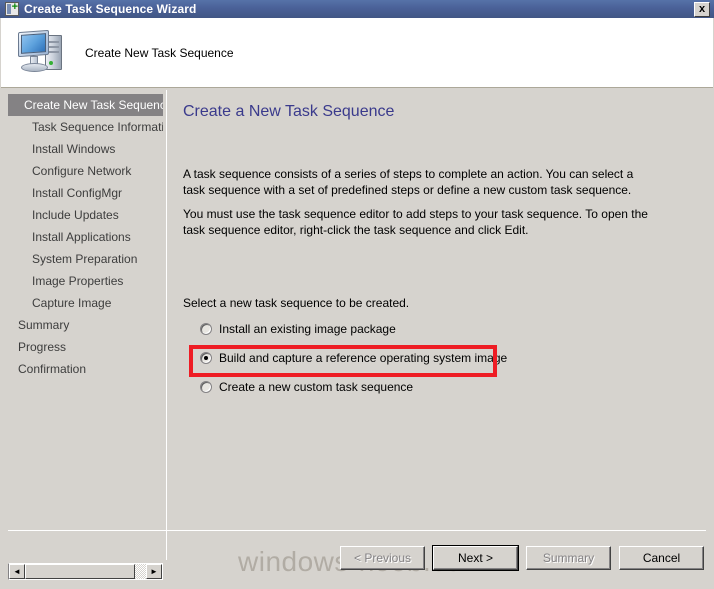 The image size is (714, 589). I want to click on next-button: Next >, so click(475, 558).